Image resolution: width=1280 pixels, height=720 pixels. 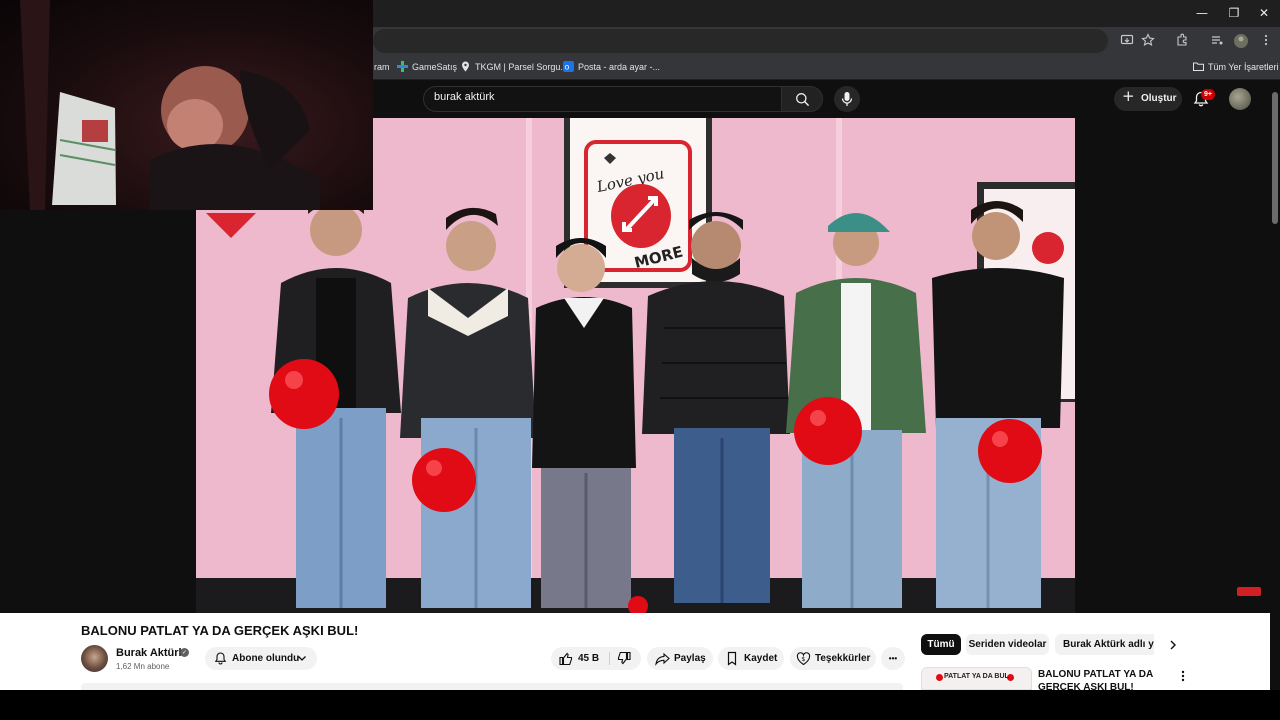 I want to click on all-bookmarks-folder: Tüm Yer İşaretleri, so click(x=1236, y=67).